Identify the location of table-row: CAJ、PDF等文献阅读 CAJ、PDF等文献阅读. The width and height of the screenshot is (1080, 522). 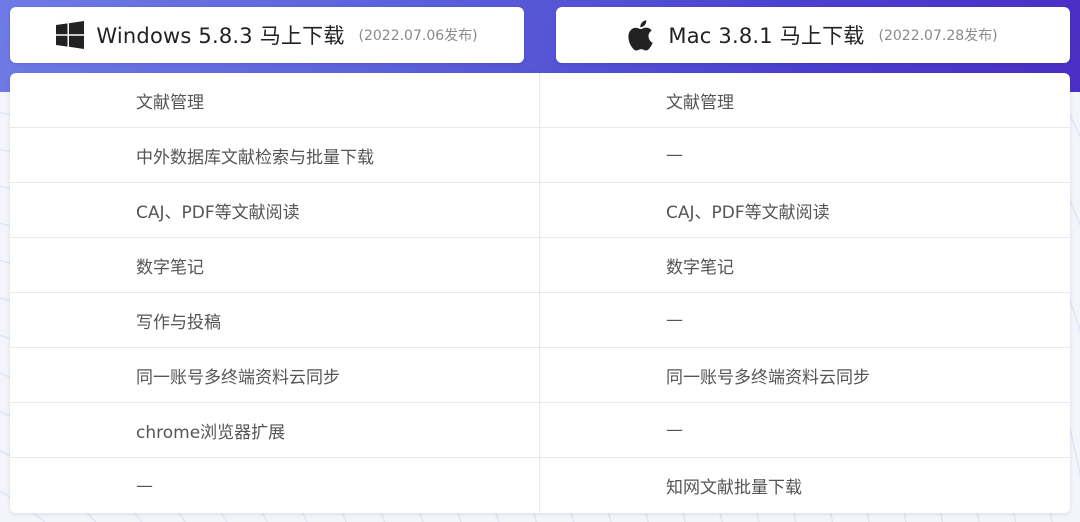
(540, 210).